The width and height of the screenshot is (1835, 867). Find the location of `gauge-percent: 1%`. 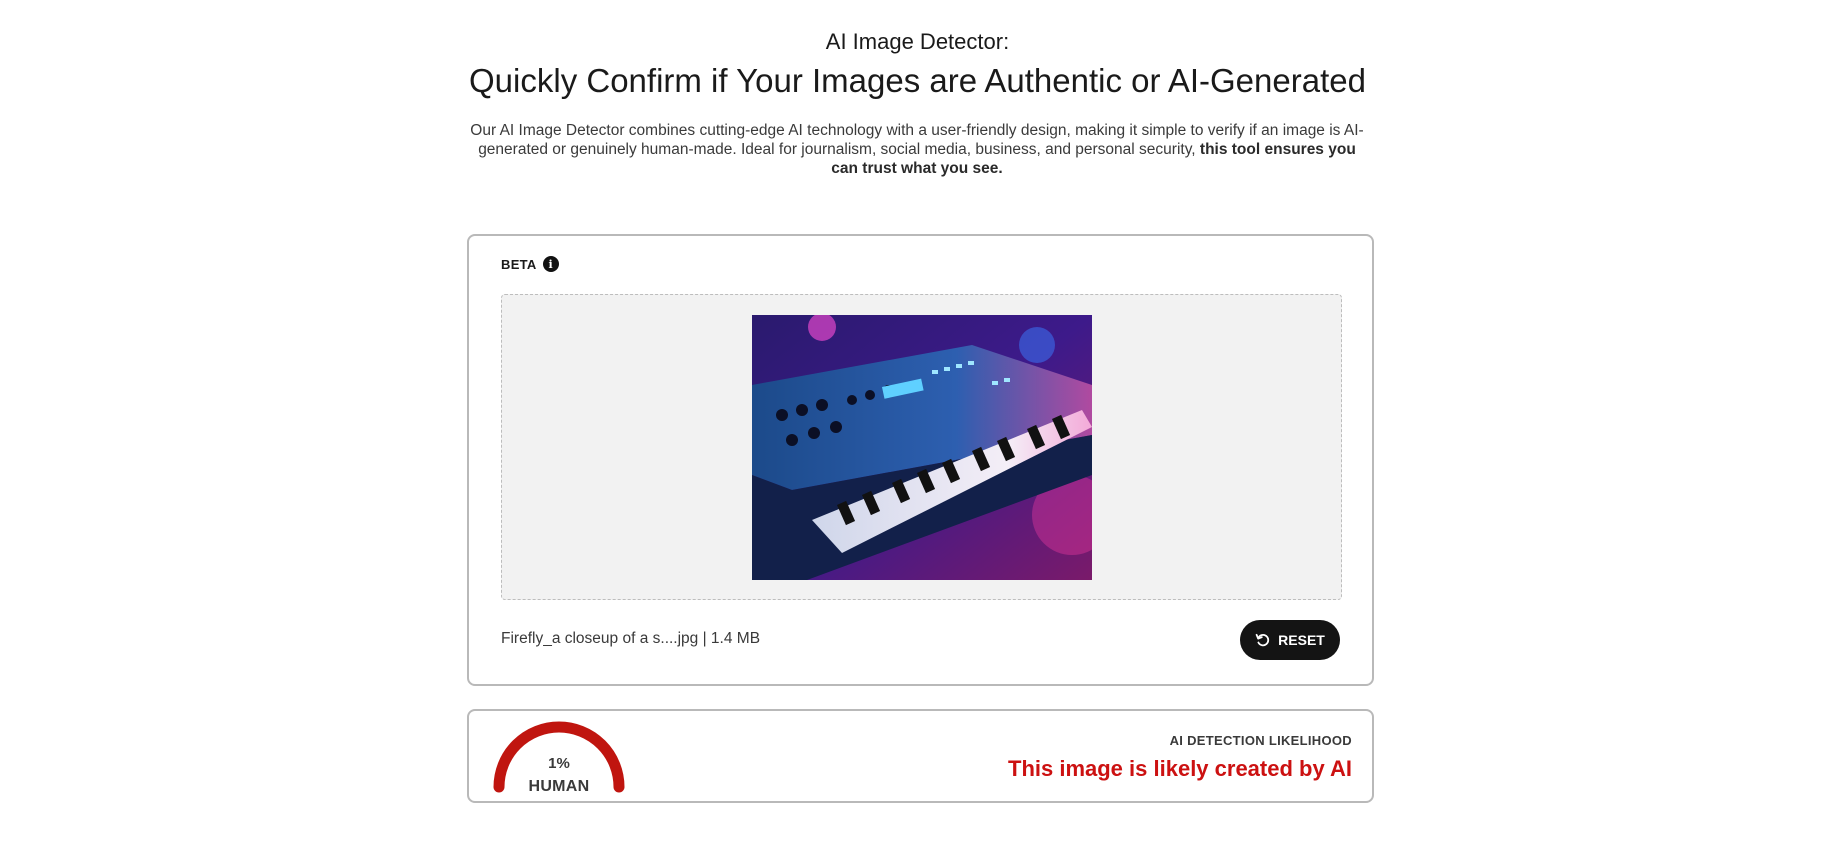

gauge-percent: 1% is located at coordinates (559, 763).